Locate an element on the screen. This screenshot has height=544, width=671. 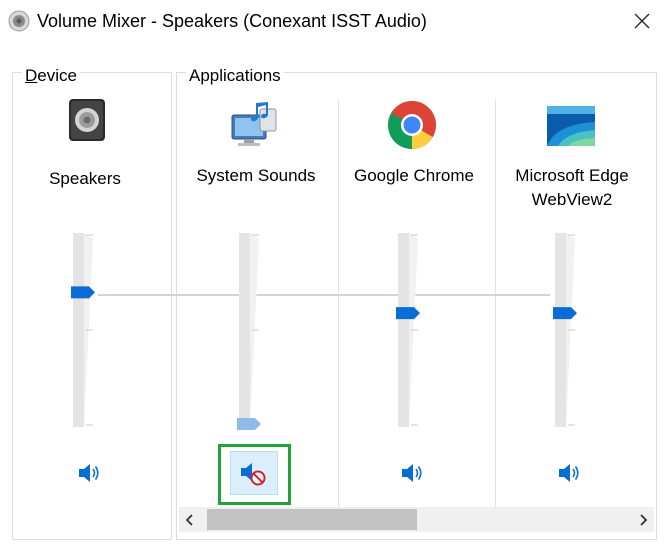
scroll-left-button is located at coordinates (190, 519).